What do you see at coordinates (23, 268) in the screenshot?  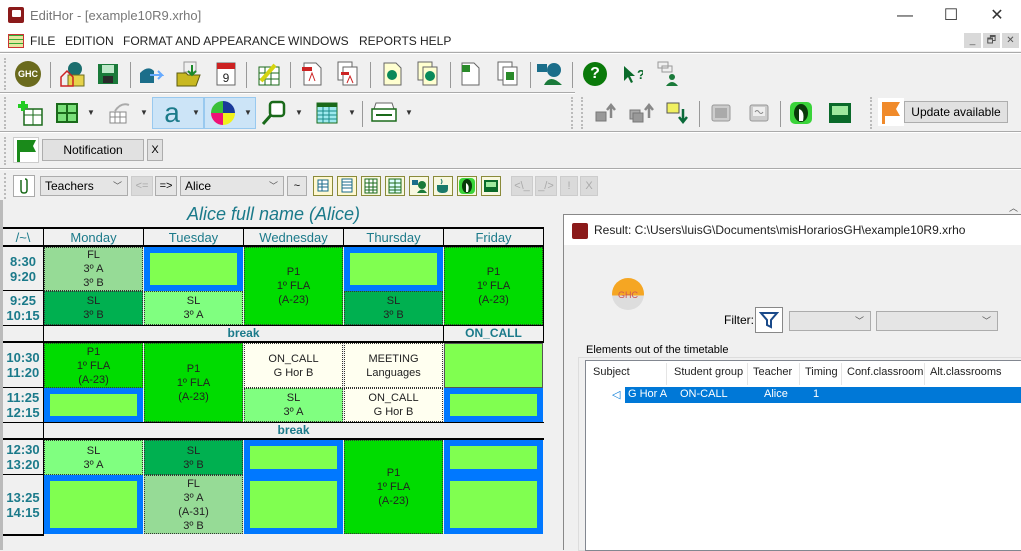 I see `time-slot: 8:30 9:20` at bounding box center [23, 268].